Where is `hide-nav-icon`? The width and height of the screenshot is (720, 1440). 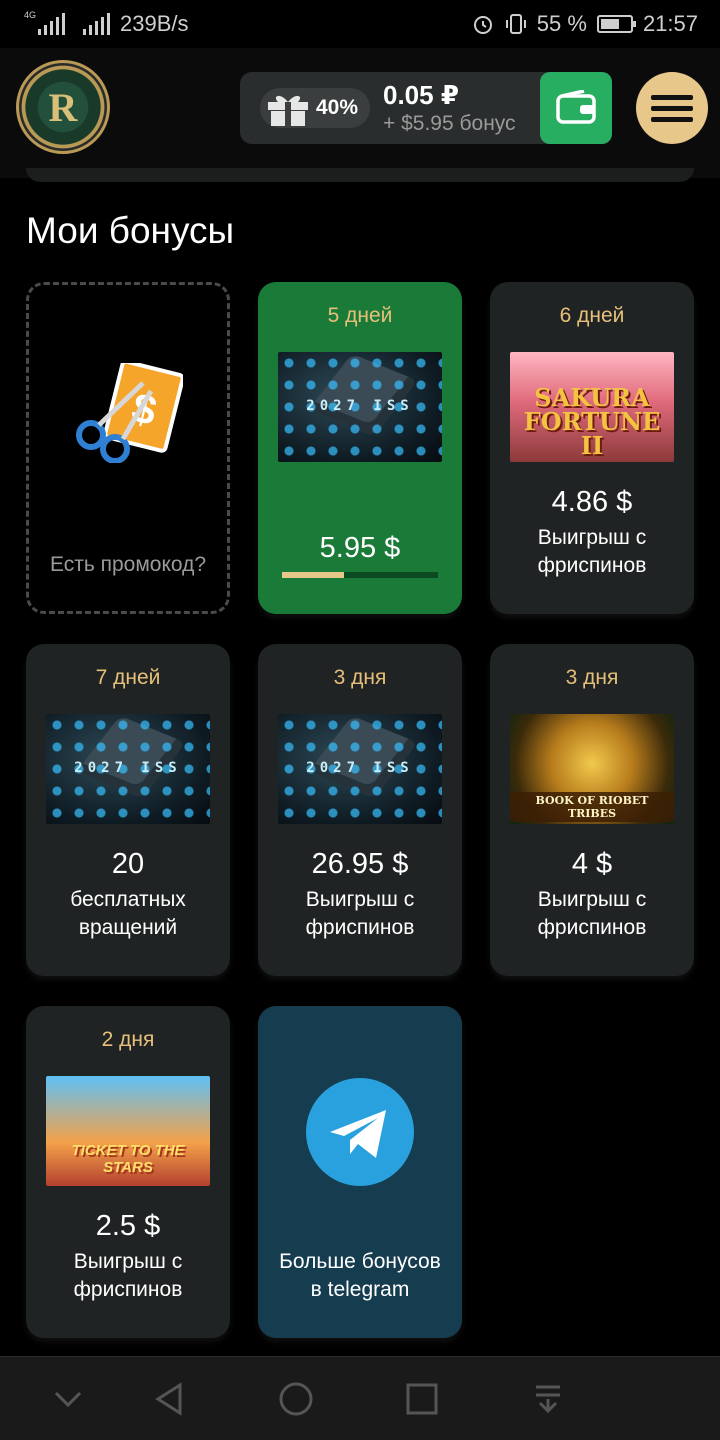 hide-nav-icon is located at coordinates (68, 1399).